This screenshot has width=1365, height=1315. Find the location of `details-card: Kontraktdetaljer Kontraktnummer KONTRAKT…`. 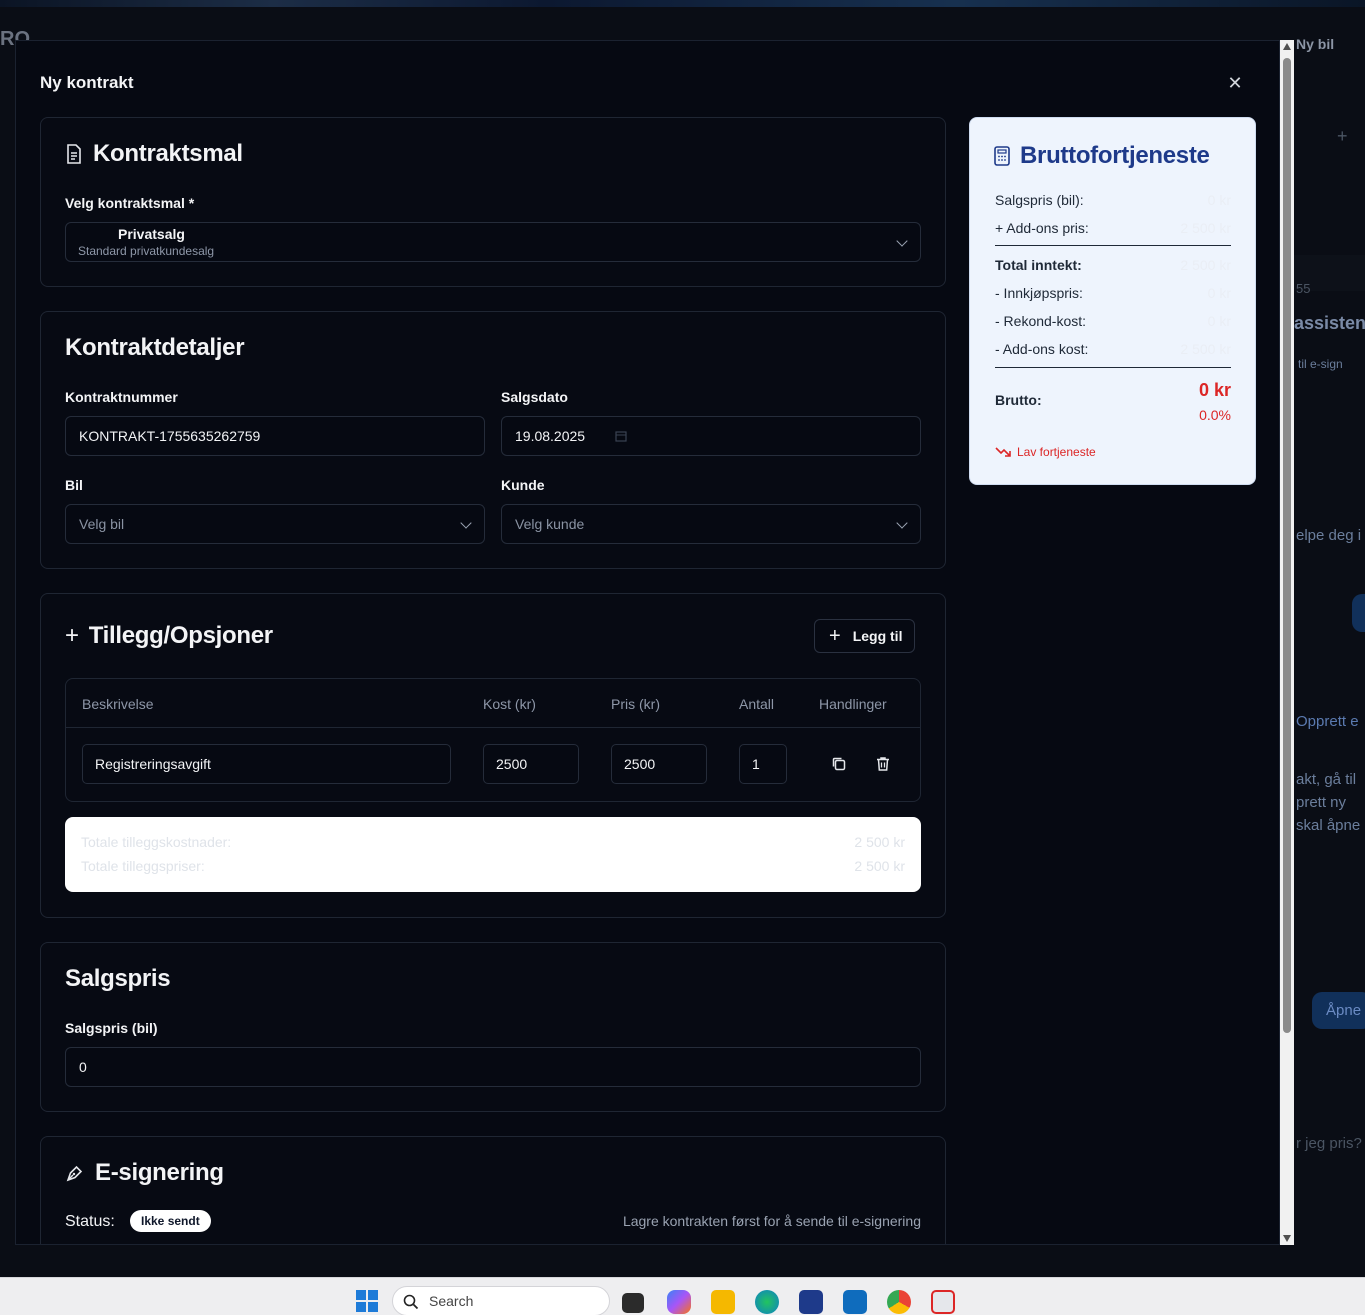

details-card: Kontraktdetaljer Kontraktnummer KONTRAKT… is located at coordinates (493, 440).